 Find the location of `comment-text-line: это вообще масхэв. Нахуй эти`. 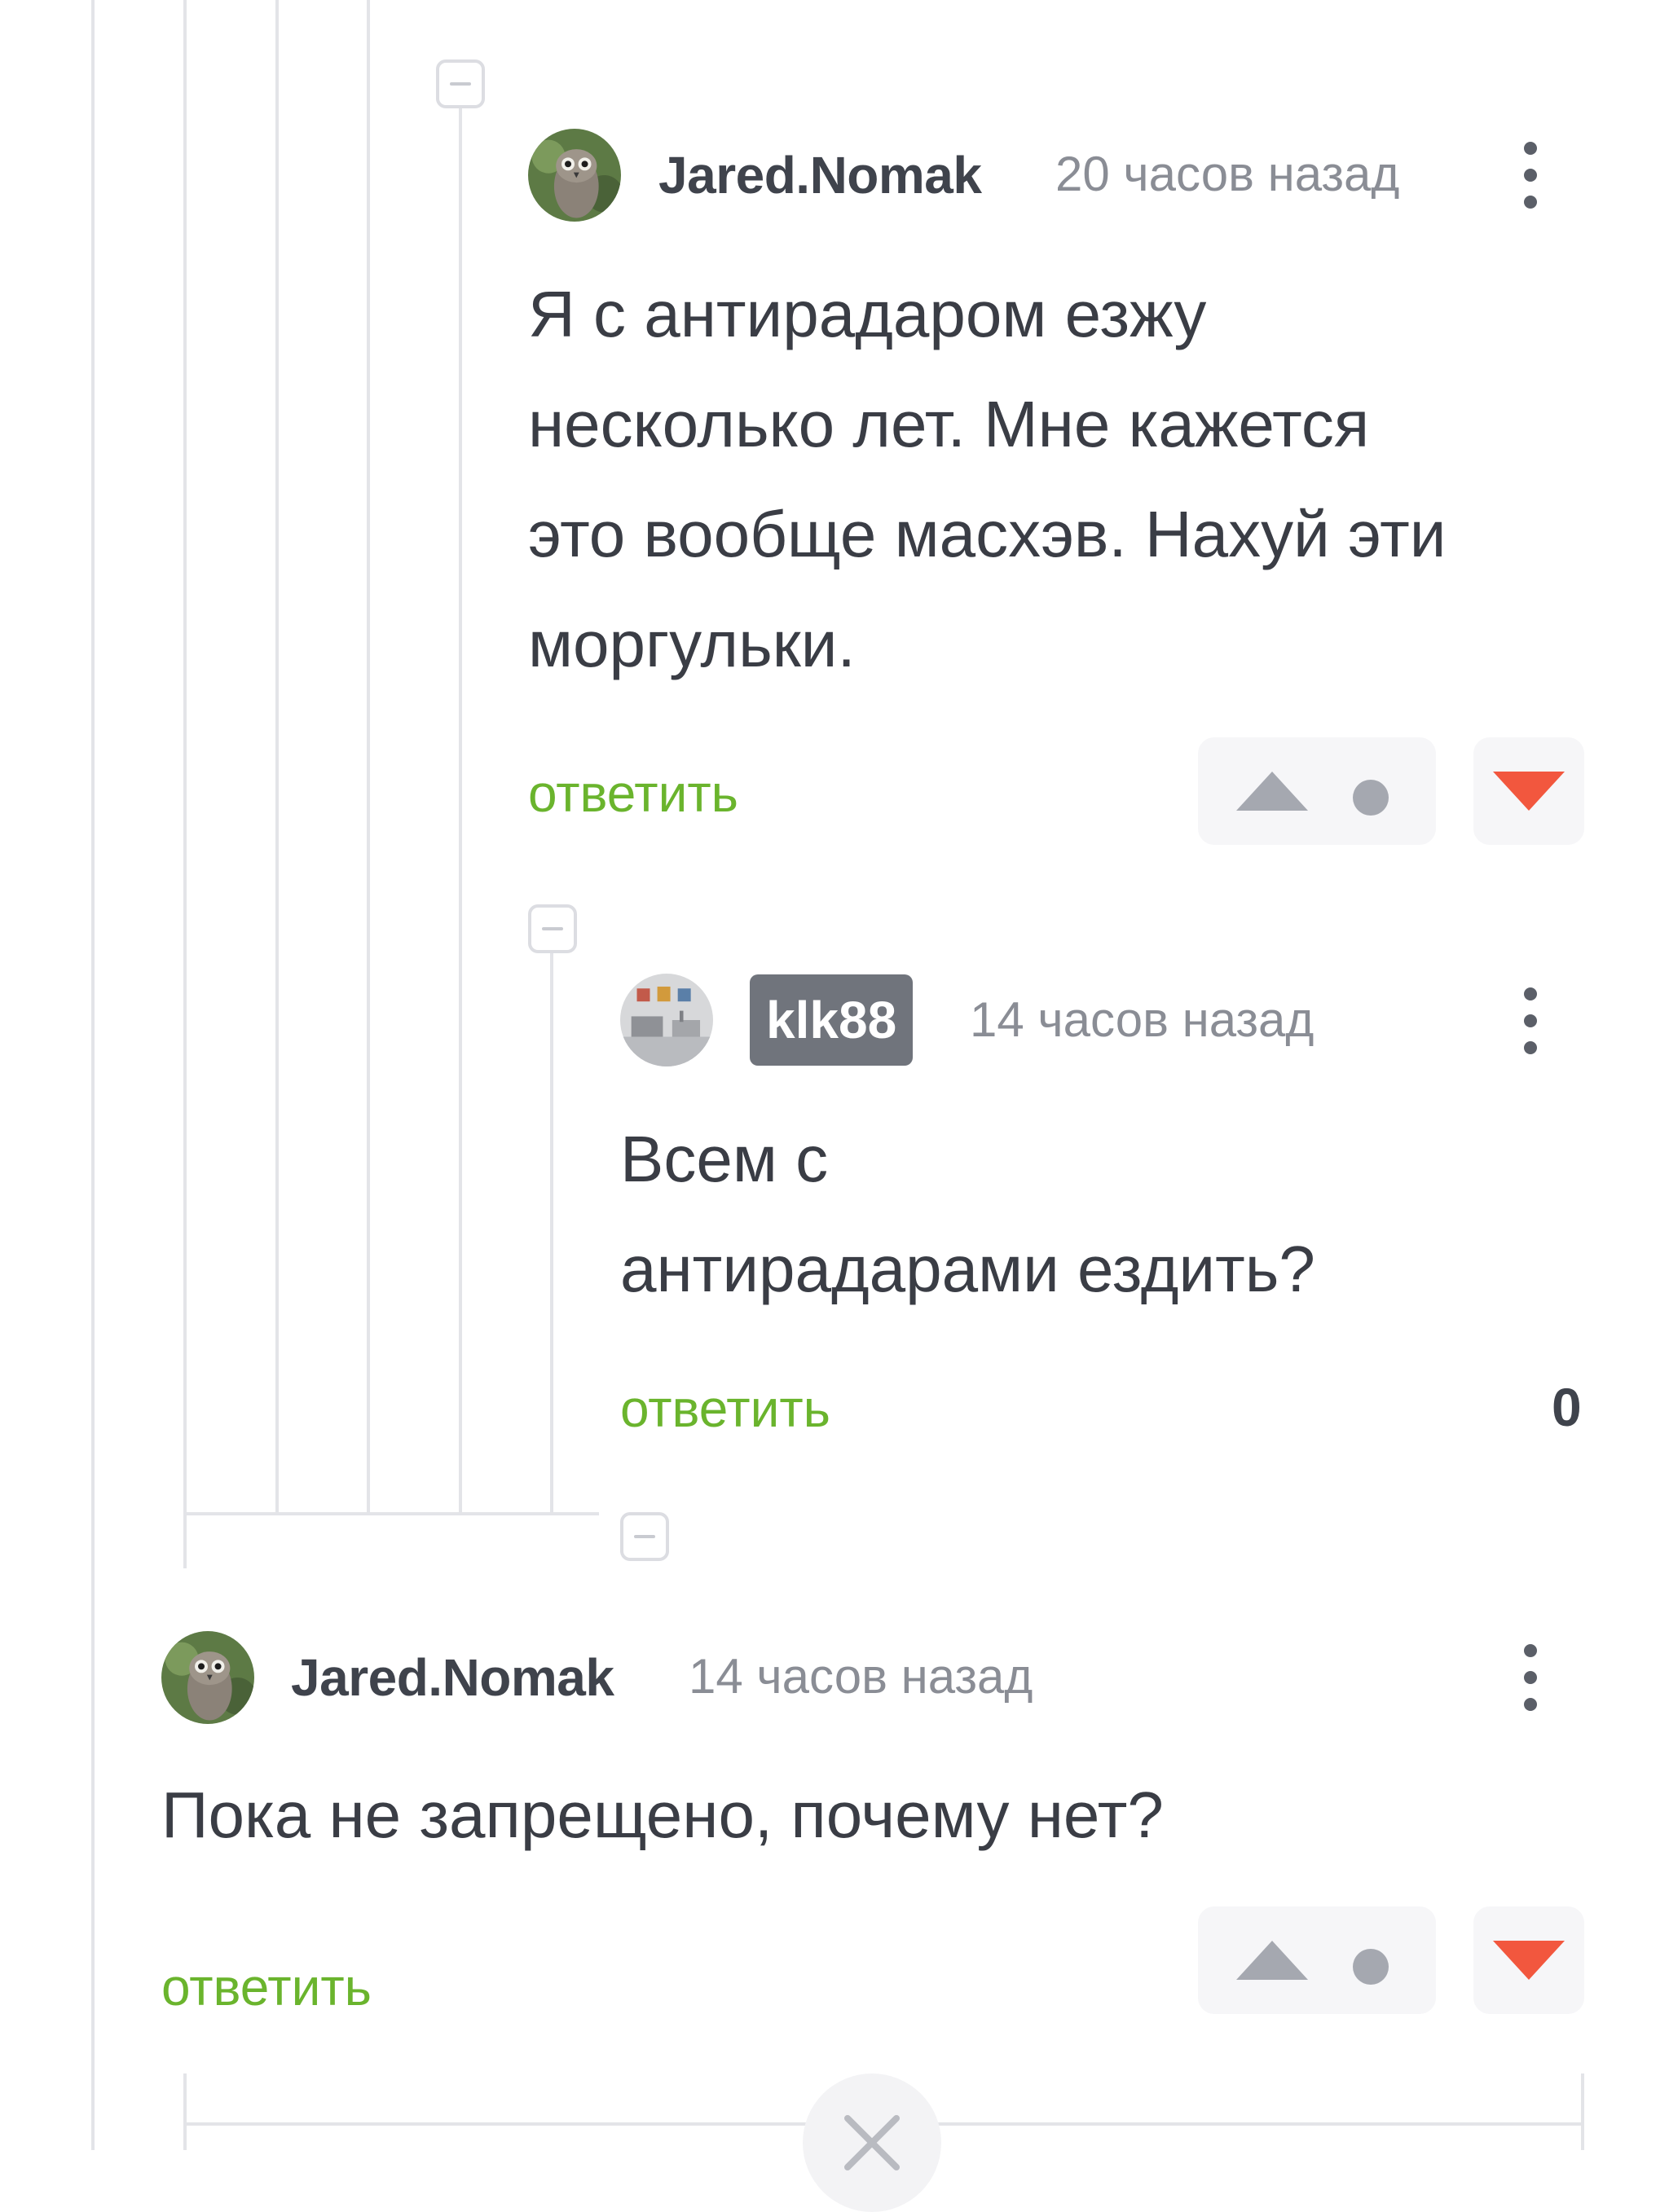

comment-text-line: это вообще масхэв. Нахуй эти is located at coordinates (987, 534).